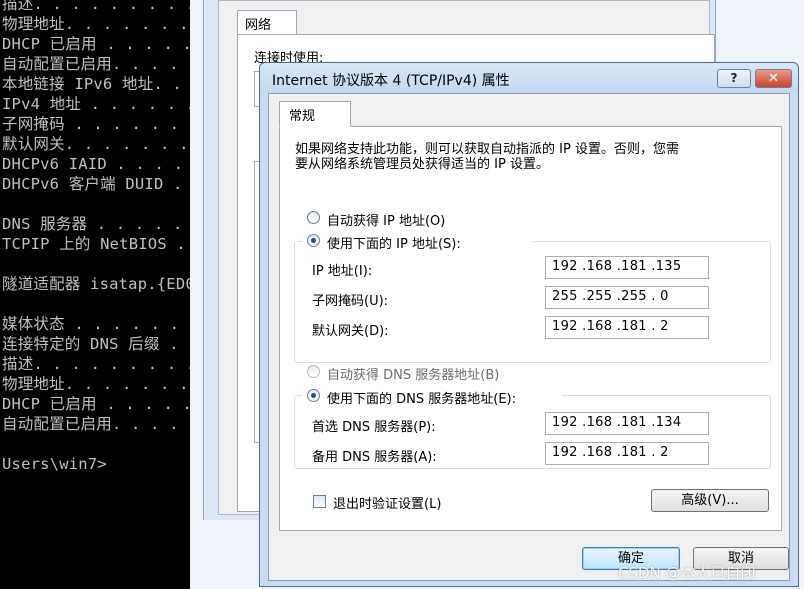 The image size is (804, 589). What do you see at coordinates (627, 423) in the screenshot?
I see `preferred-dns-input: 192 .168 .181 .134` at bounding box center [627, 423].